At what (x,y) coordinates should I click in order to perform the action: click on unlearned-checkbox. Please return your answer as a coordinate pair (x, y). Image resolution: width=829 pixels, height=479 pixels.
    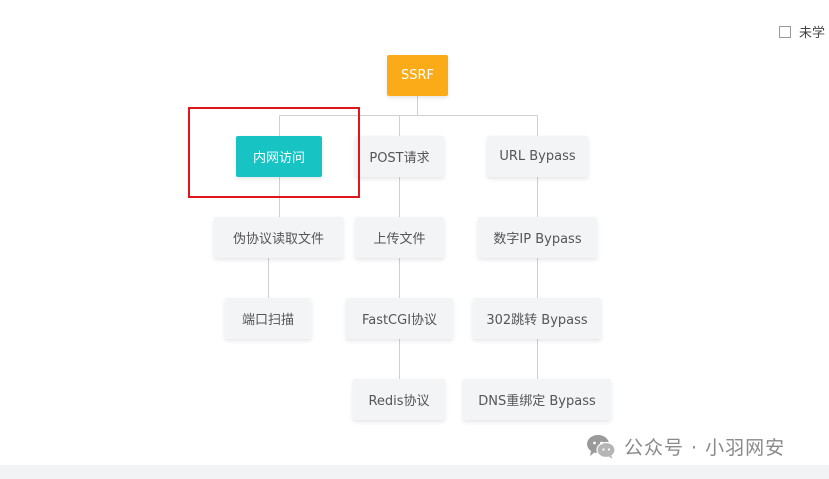
    Looking at the image, I should click on (785, 31).